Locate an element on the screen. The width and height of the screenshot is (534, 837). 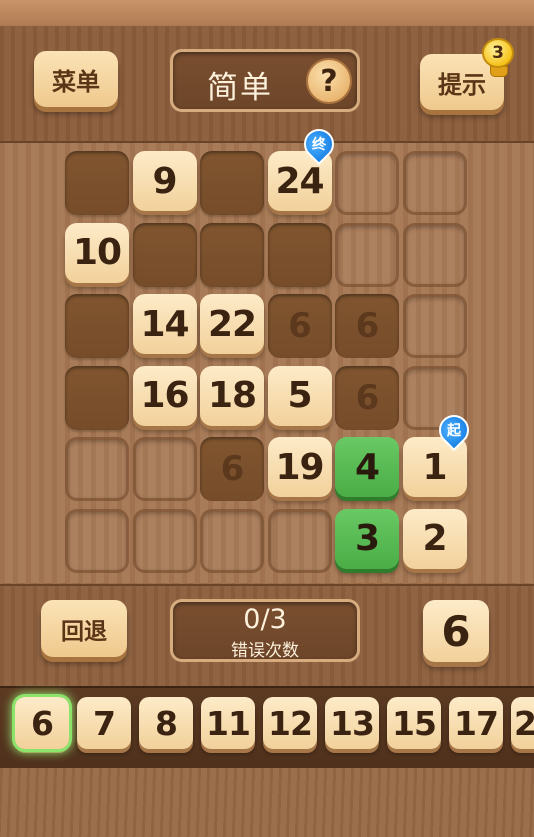
help-icon: ? is located at coordinates (329, 81).